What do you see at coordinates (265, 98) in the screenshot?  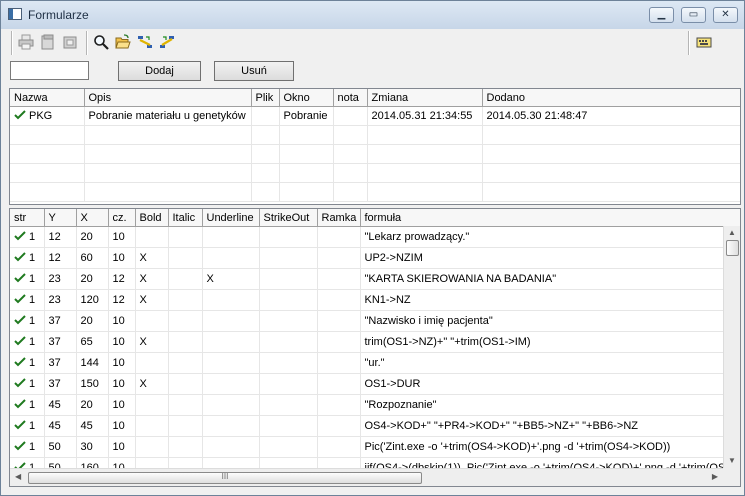 I see `column-header-plik: Plik` at bounding box center [265, 98].